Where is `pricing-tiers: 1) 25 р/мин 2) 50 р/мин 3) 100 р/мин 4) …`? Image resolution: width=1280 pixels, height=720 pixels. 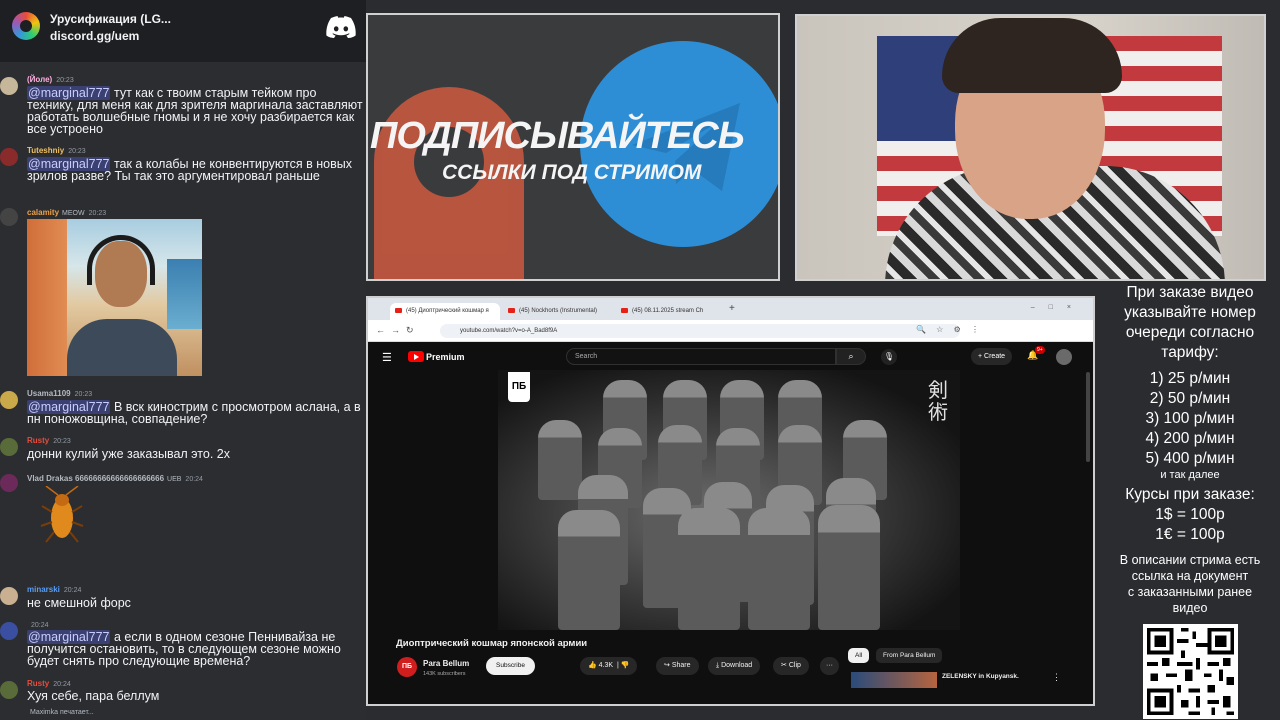 pricing-tiers: 1) 25 р/мин 2) 50 р/мин 3) 100 р/мин 4) … is located at coordinates (1190, 419).